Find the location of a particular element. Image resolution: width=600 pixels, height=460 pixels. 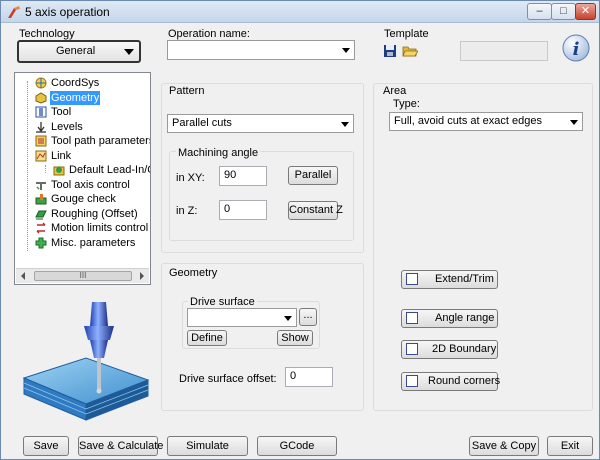

title-bar: 5 axis operation – □ ✕ is located at coordinates (300, 12).